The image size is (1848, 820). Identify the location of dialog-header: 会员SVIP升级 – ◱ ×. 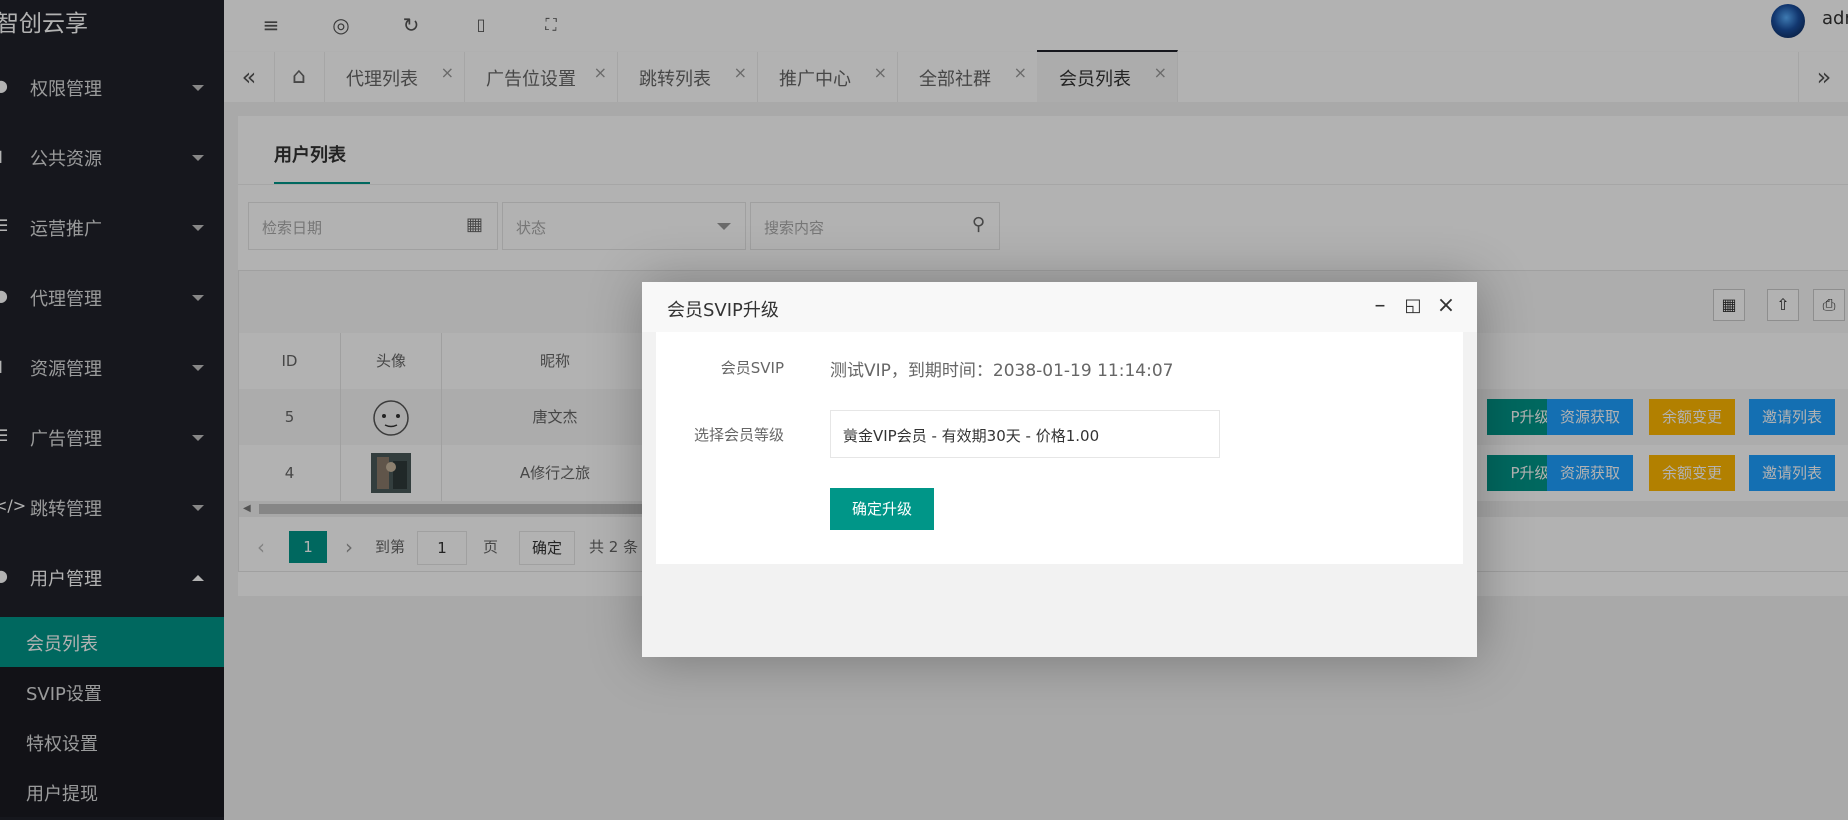
(1059, 307).